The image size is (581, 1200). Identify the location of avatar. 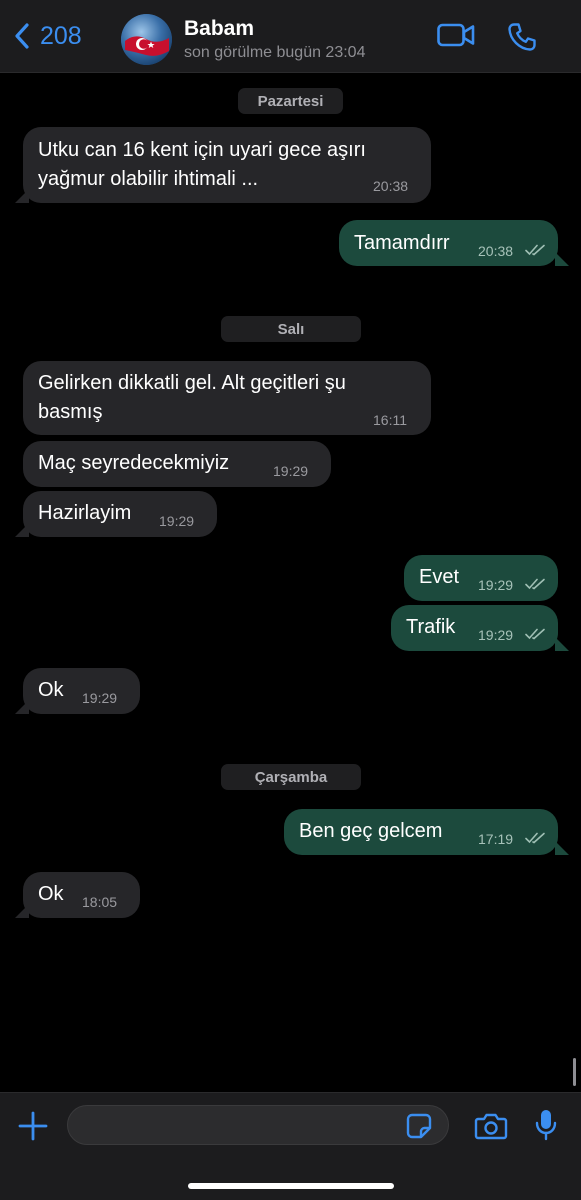
(146, 39).